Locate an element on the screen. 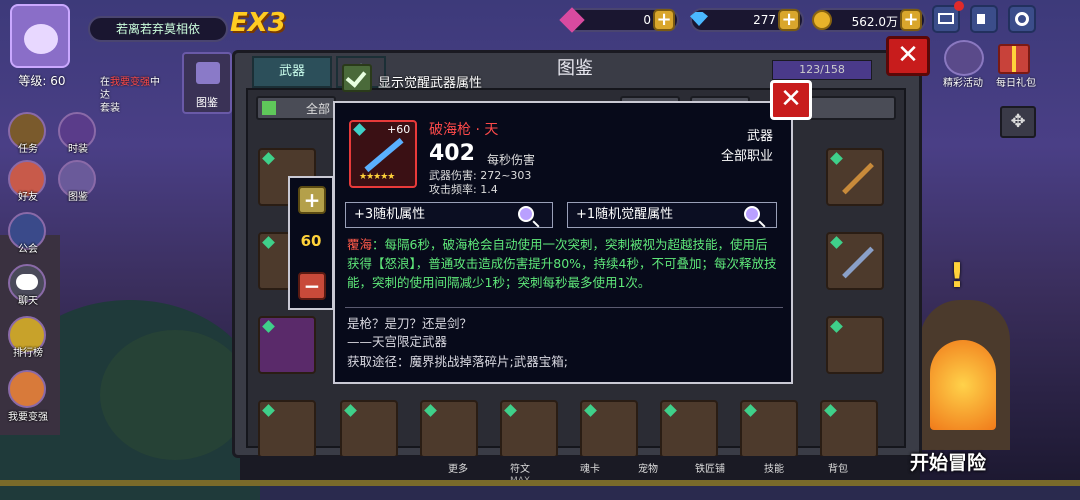 Image resolution: width=1080 pixels, height=500 pixels. left-menu-label: 图鉴 is located at coordinates (78, 195).